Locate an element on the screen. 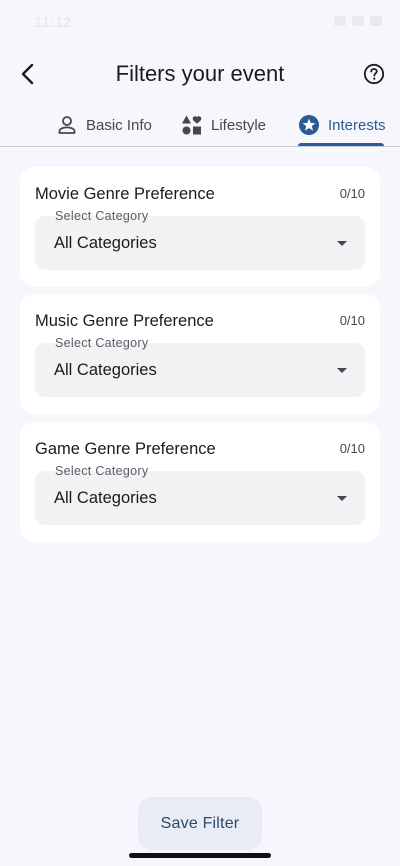  tab-lifestyle: Lifestyle is located at coordinates (223, 125).